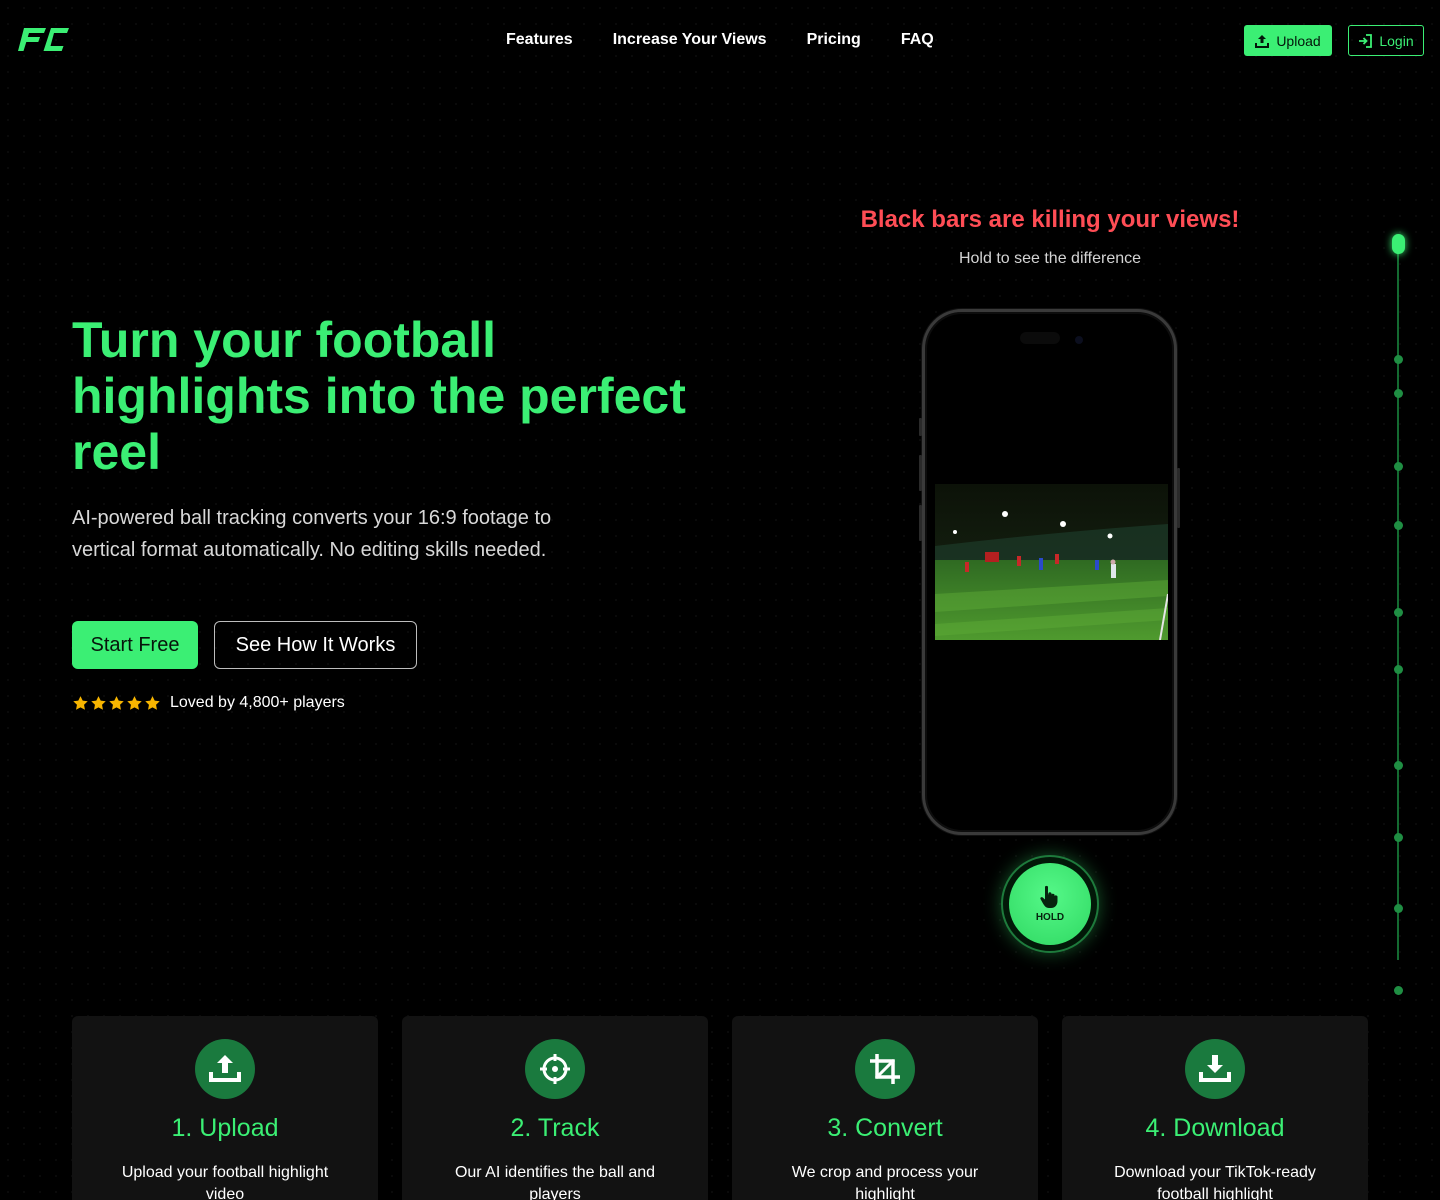 This screenshot has height=1200, width=1440. Describe the element at coordinates (1040, 338) in the screenshot. I see `phone-notch` at that location.